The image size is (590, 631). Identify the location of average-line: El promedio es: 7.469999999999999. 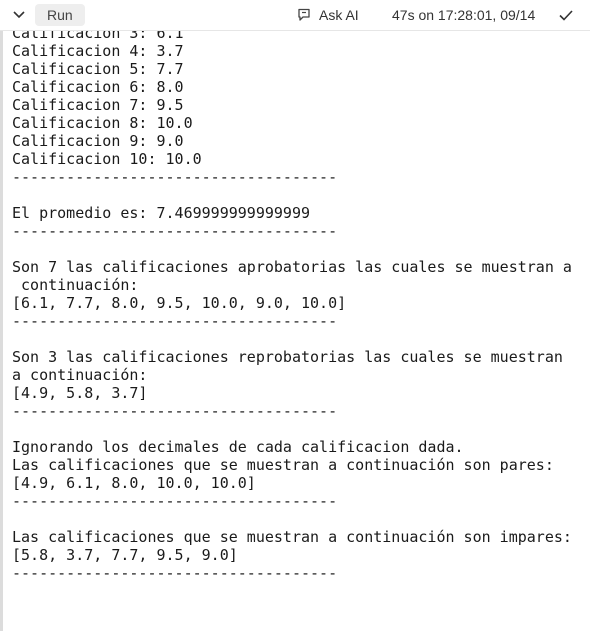
(161, 213).